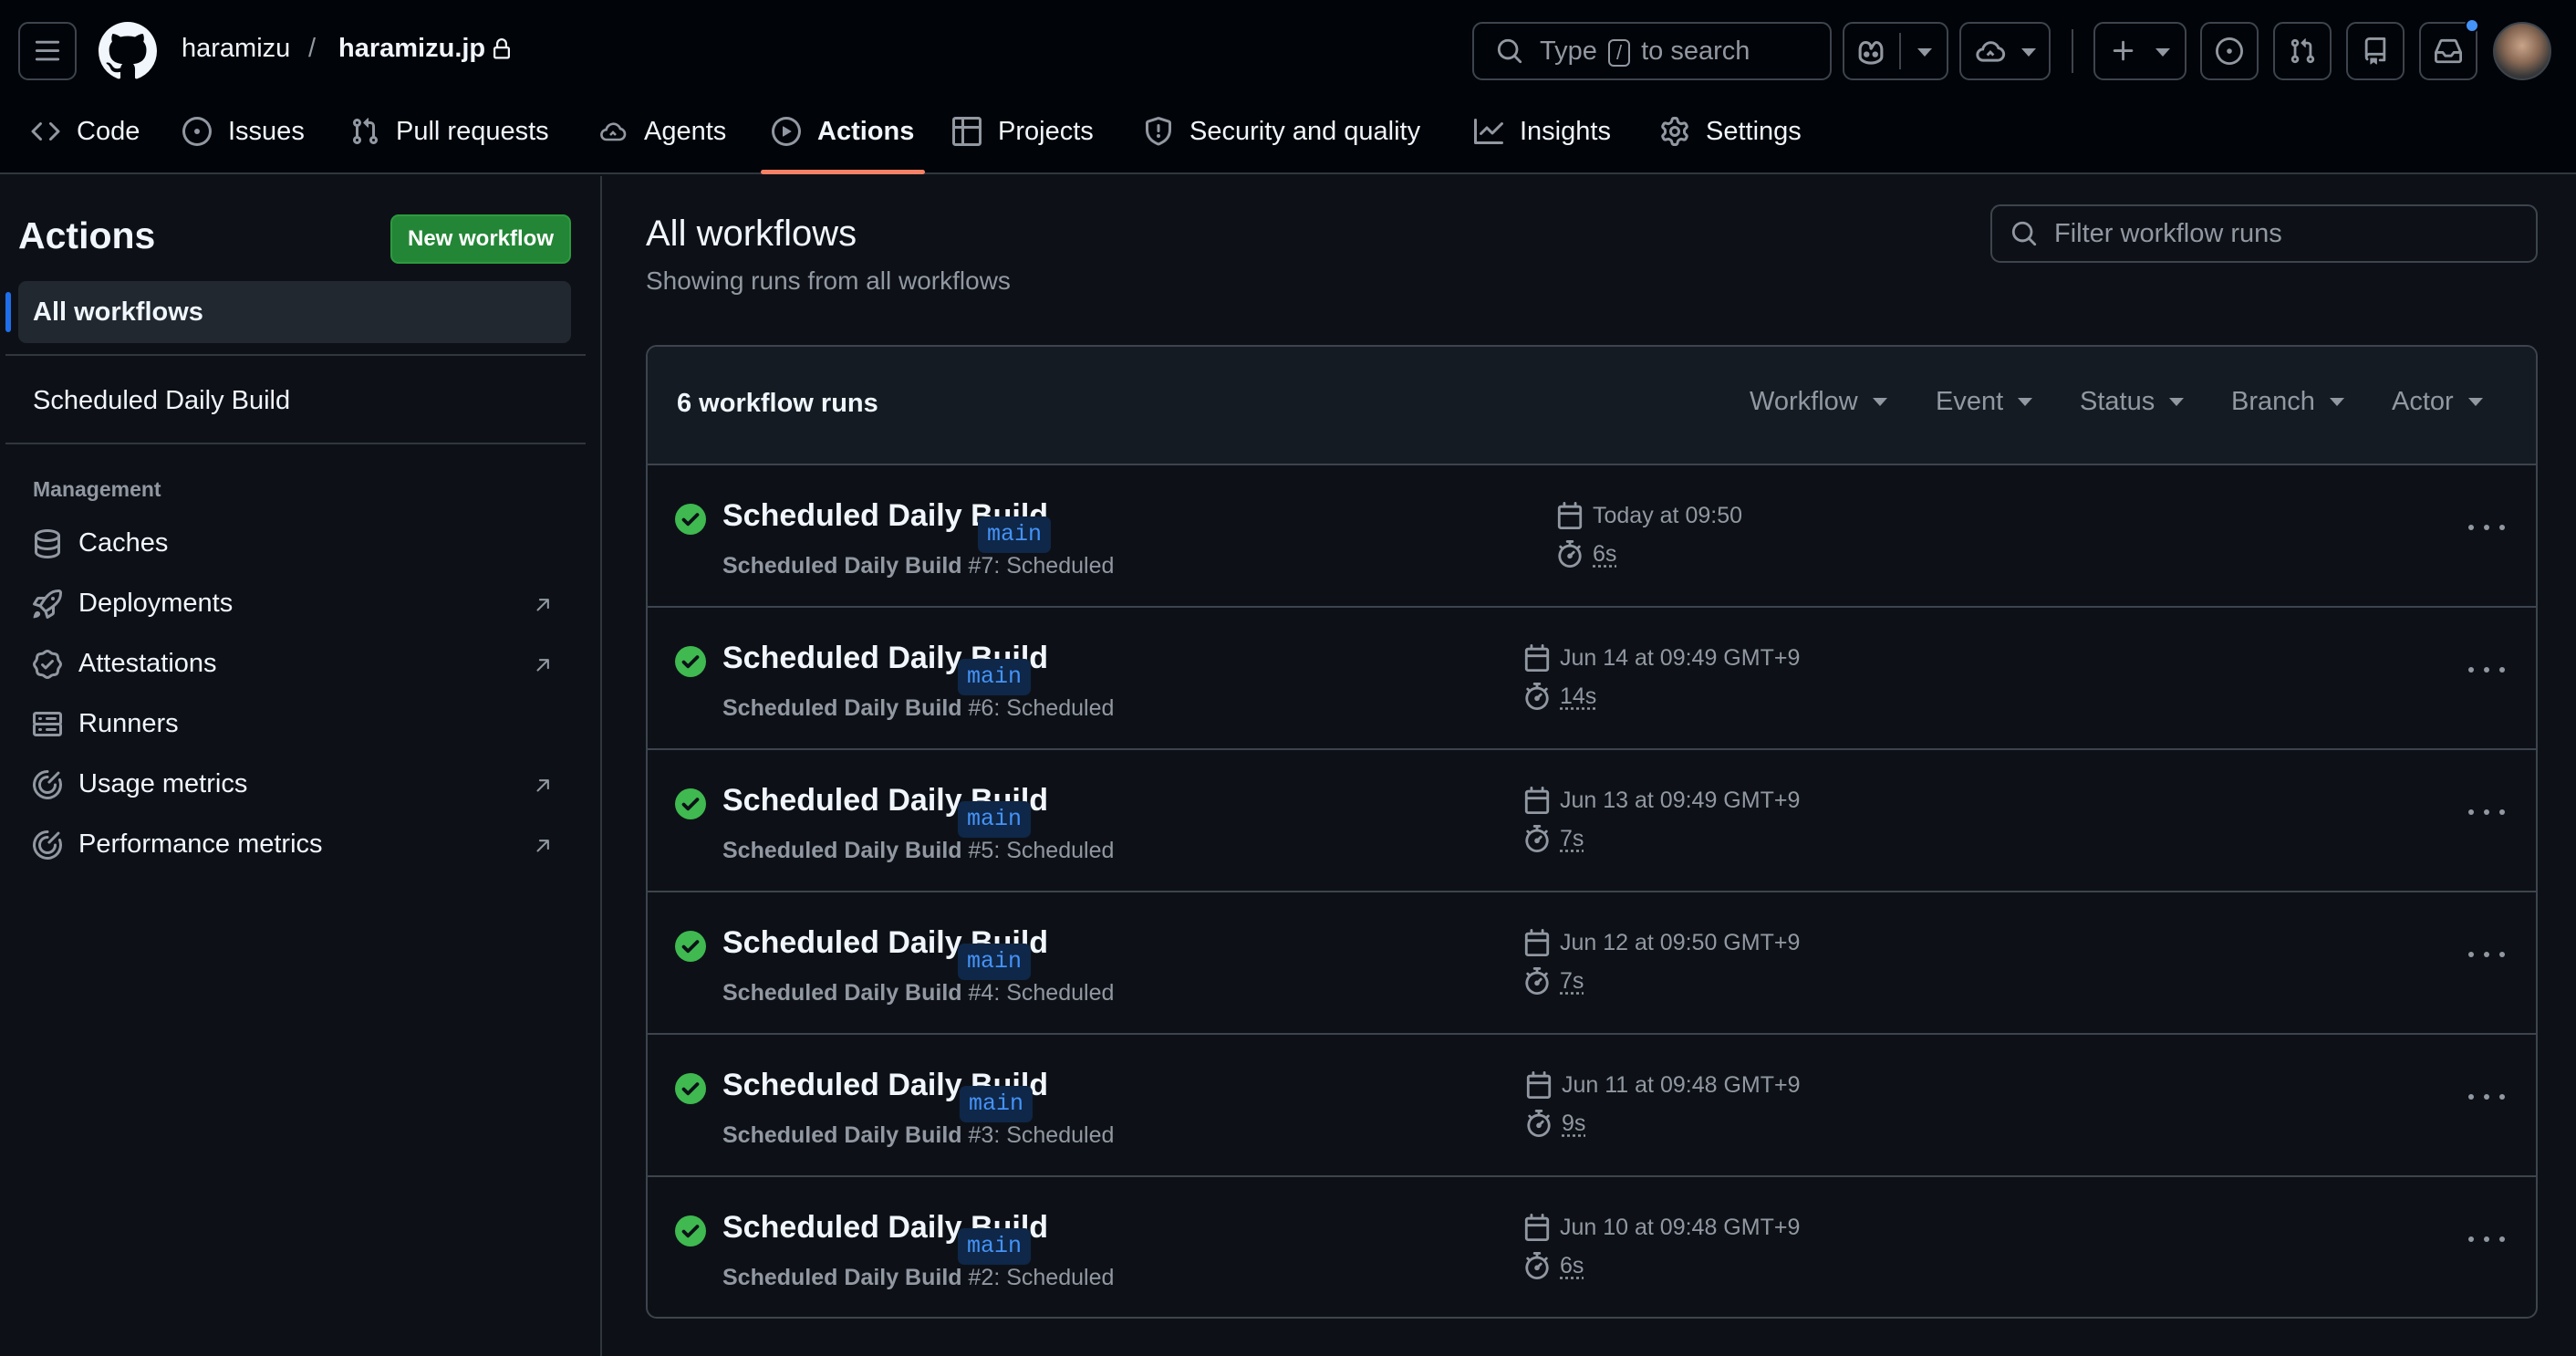 The image size is (2576, 1356). I want to click on tab-insights: Insights, so click(1542, 131).